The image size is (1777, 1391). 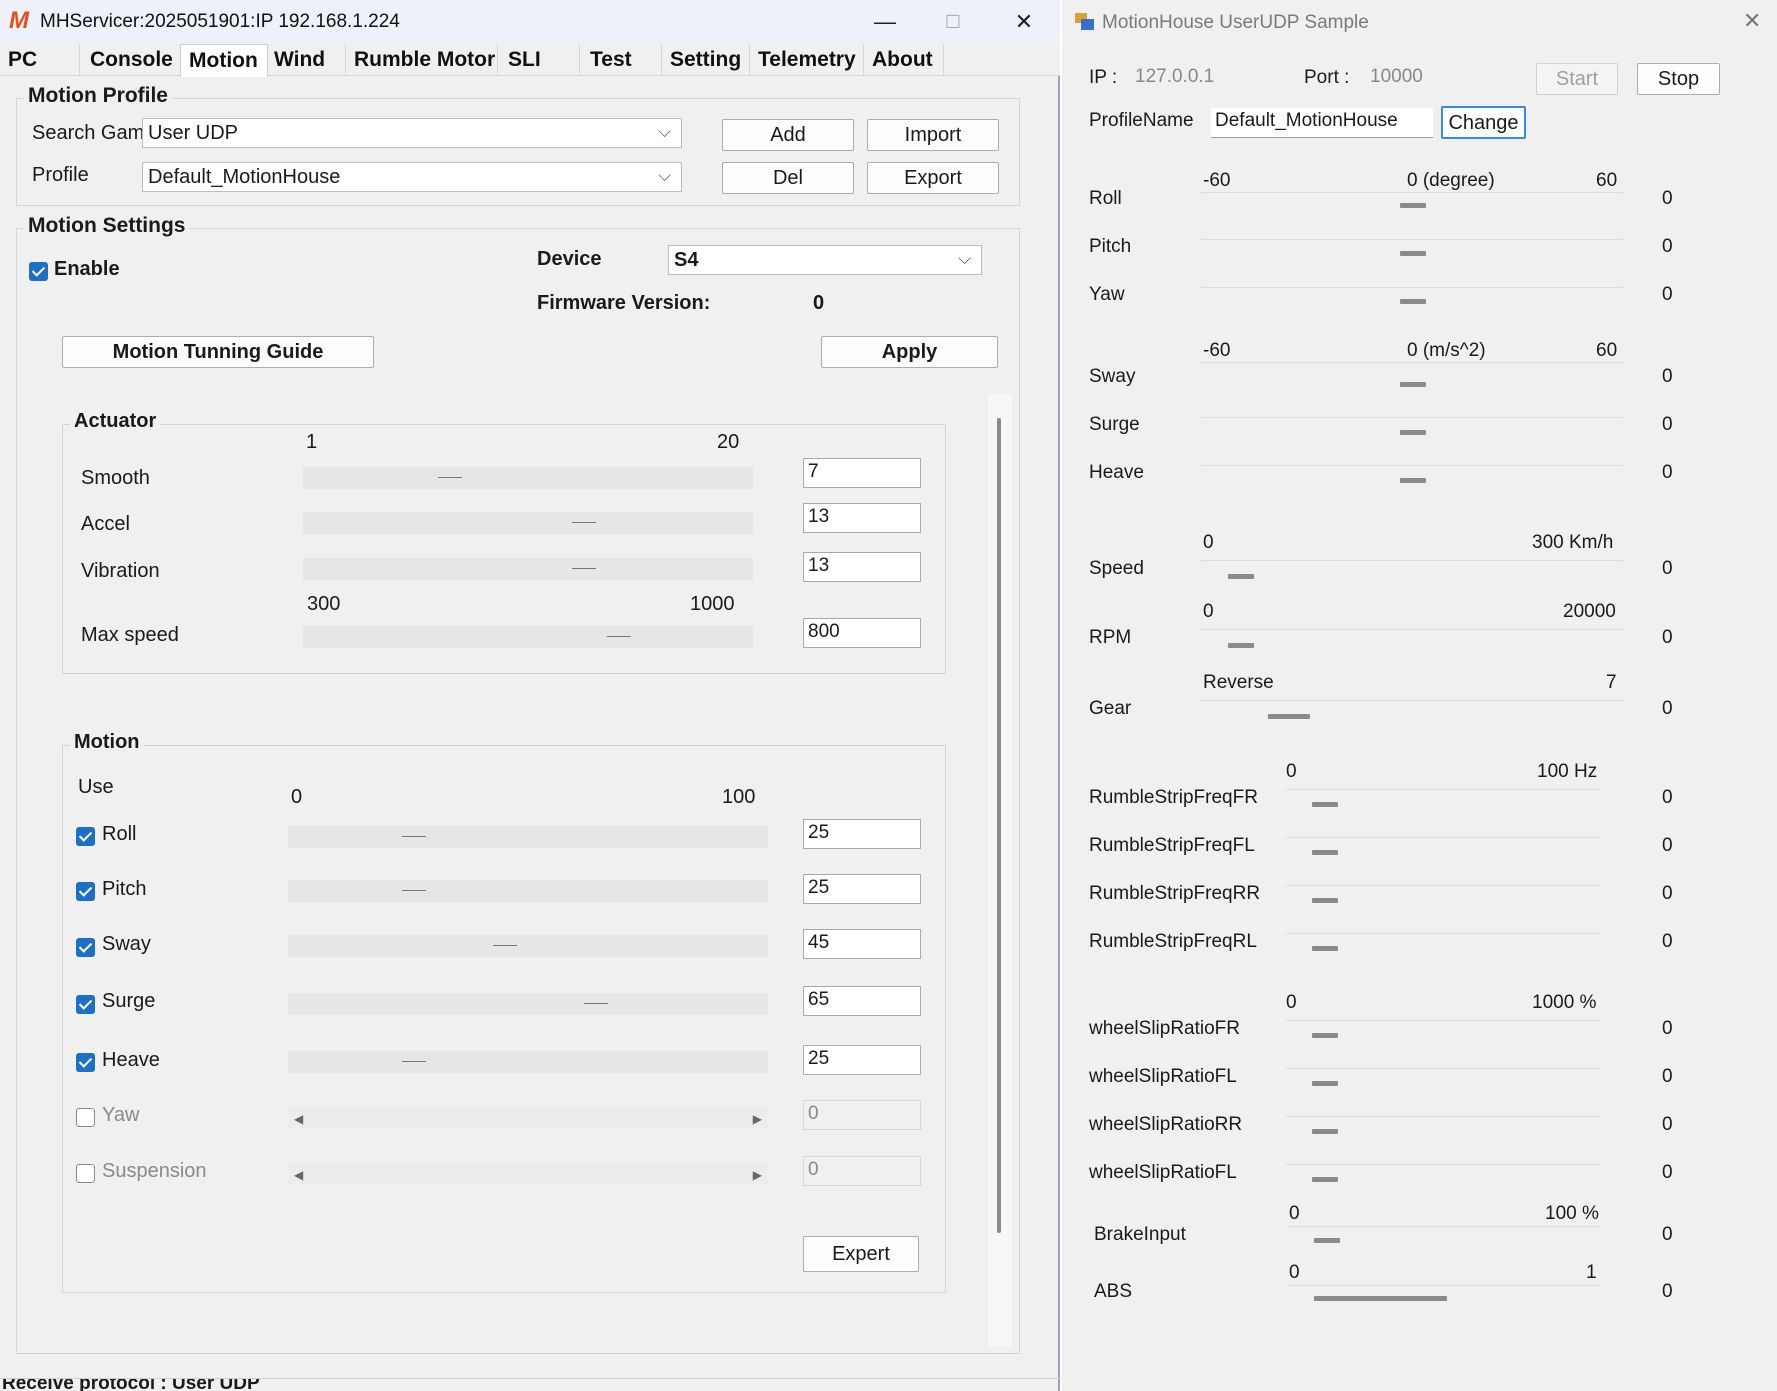 I want to click on expert-button: Expert, so click(x=861, y=1254).